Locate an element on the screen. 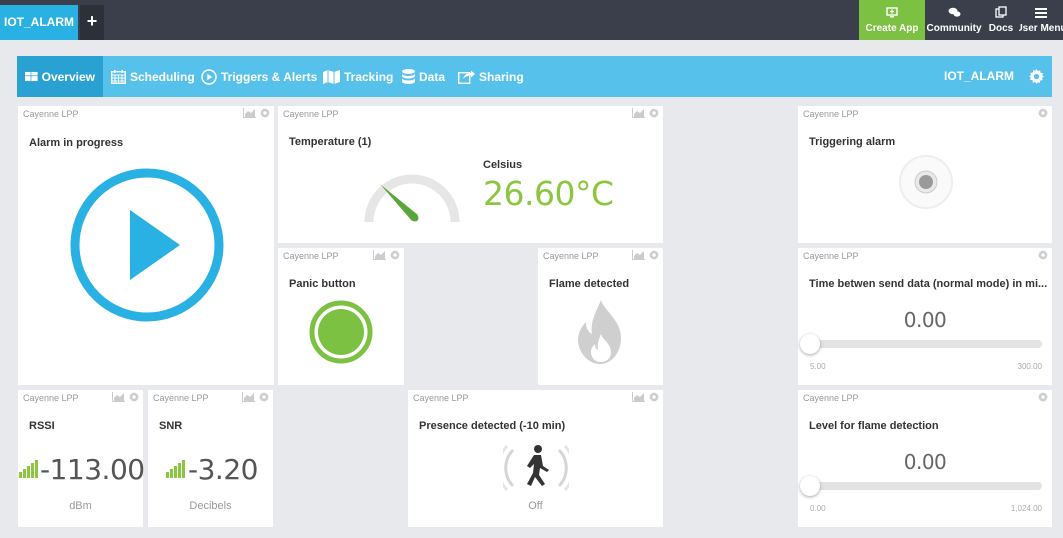 This screenshot has width=1063, height=538. widget-title: Presence detected (-10 min) is located at coordinates (492, 426).